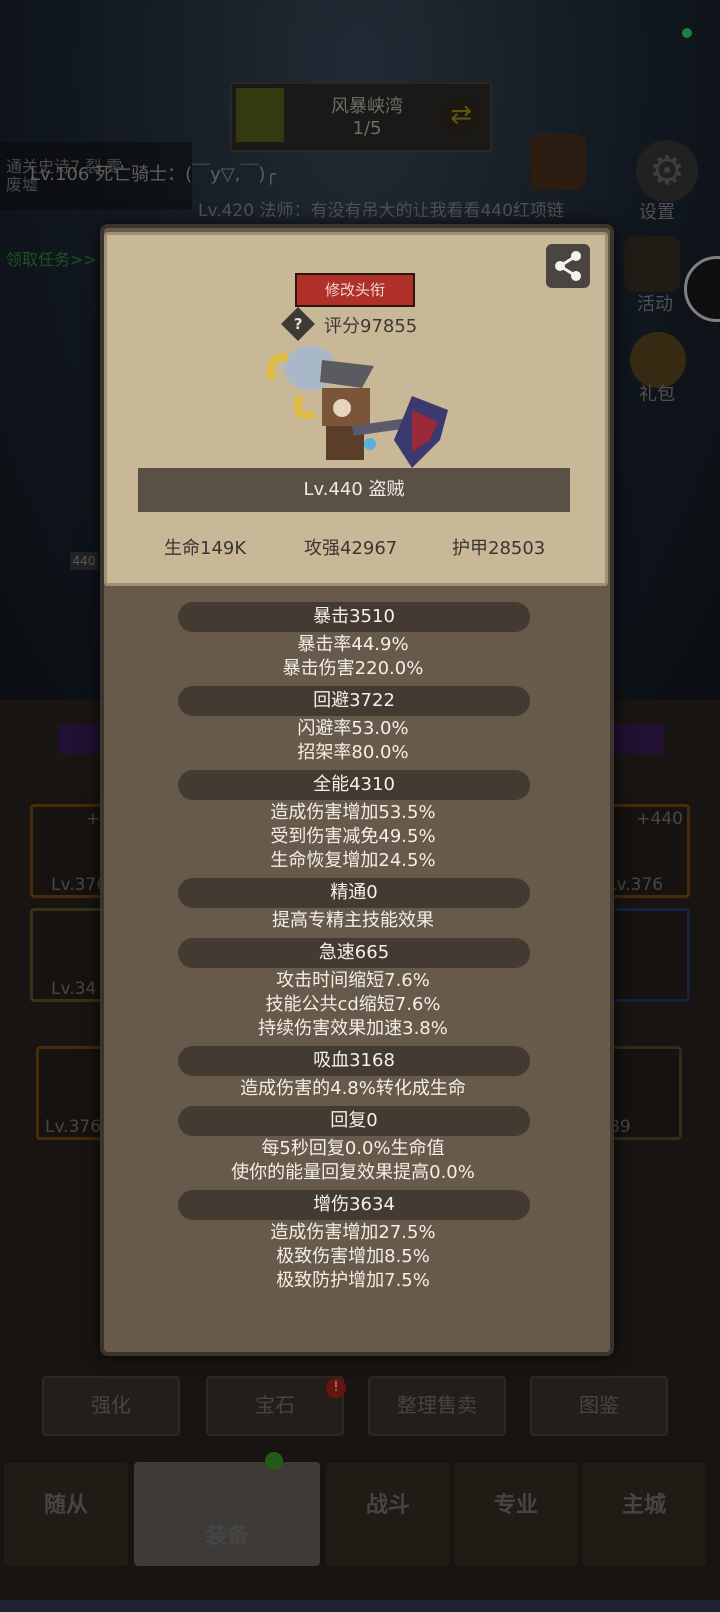 The image size is (720, 1612). What do you see at coordinates (354, 893) in the screenshot?
I see `stat-header-mastery: 精通0` at bounding box center [354, 893].